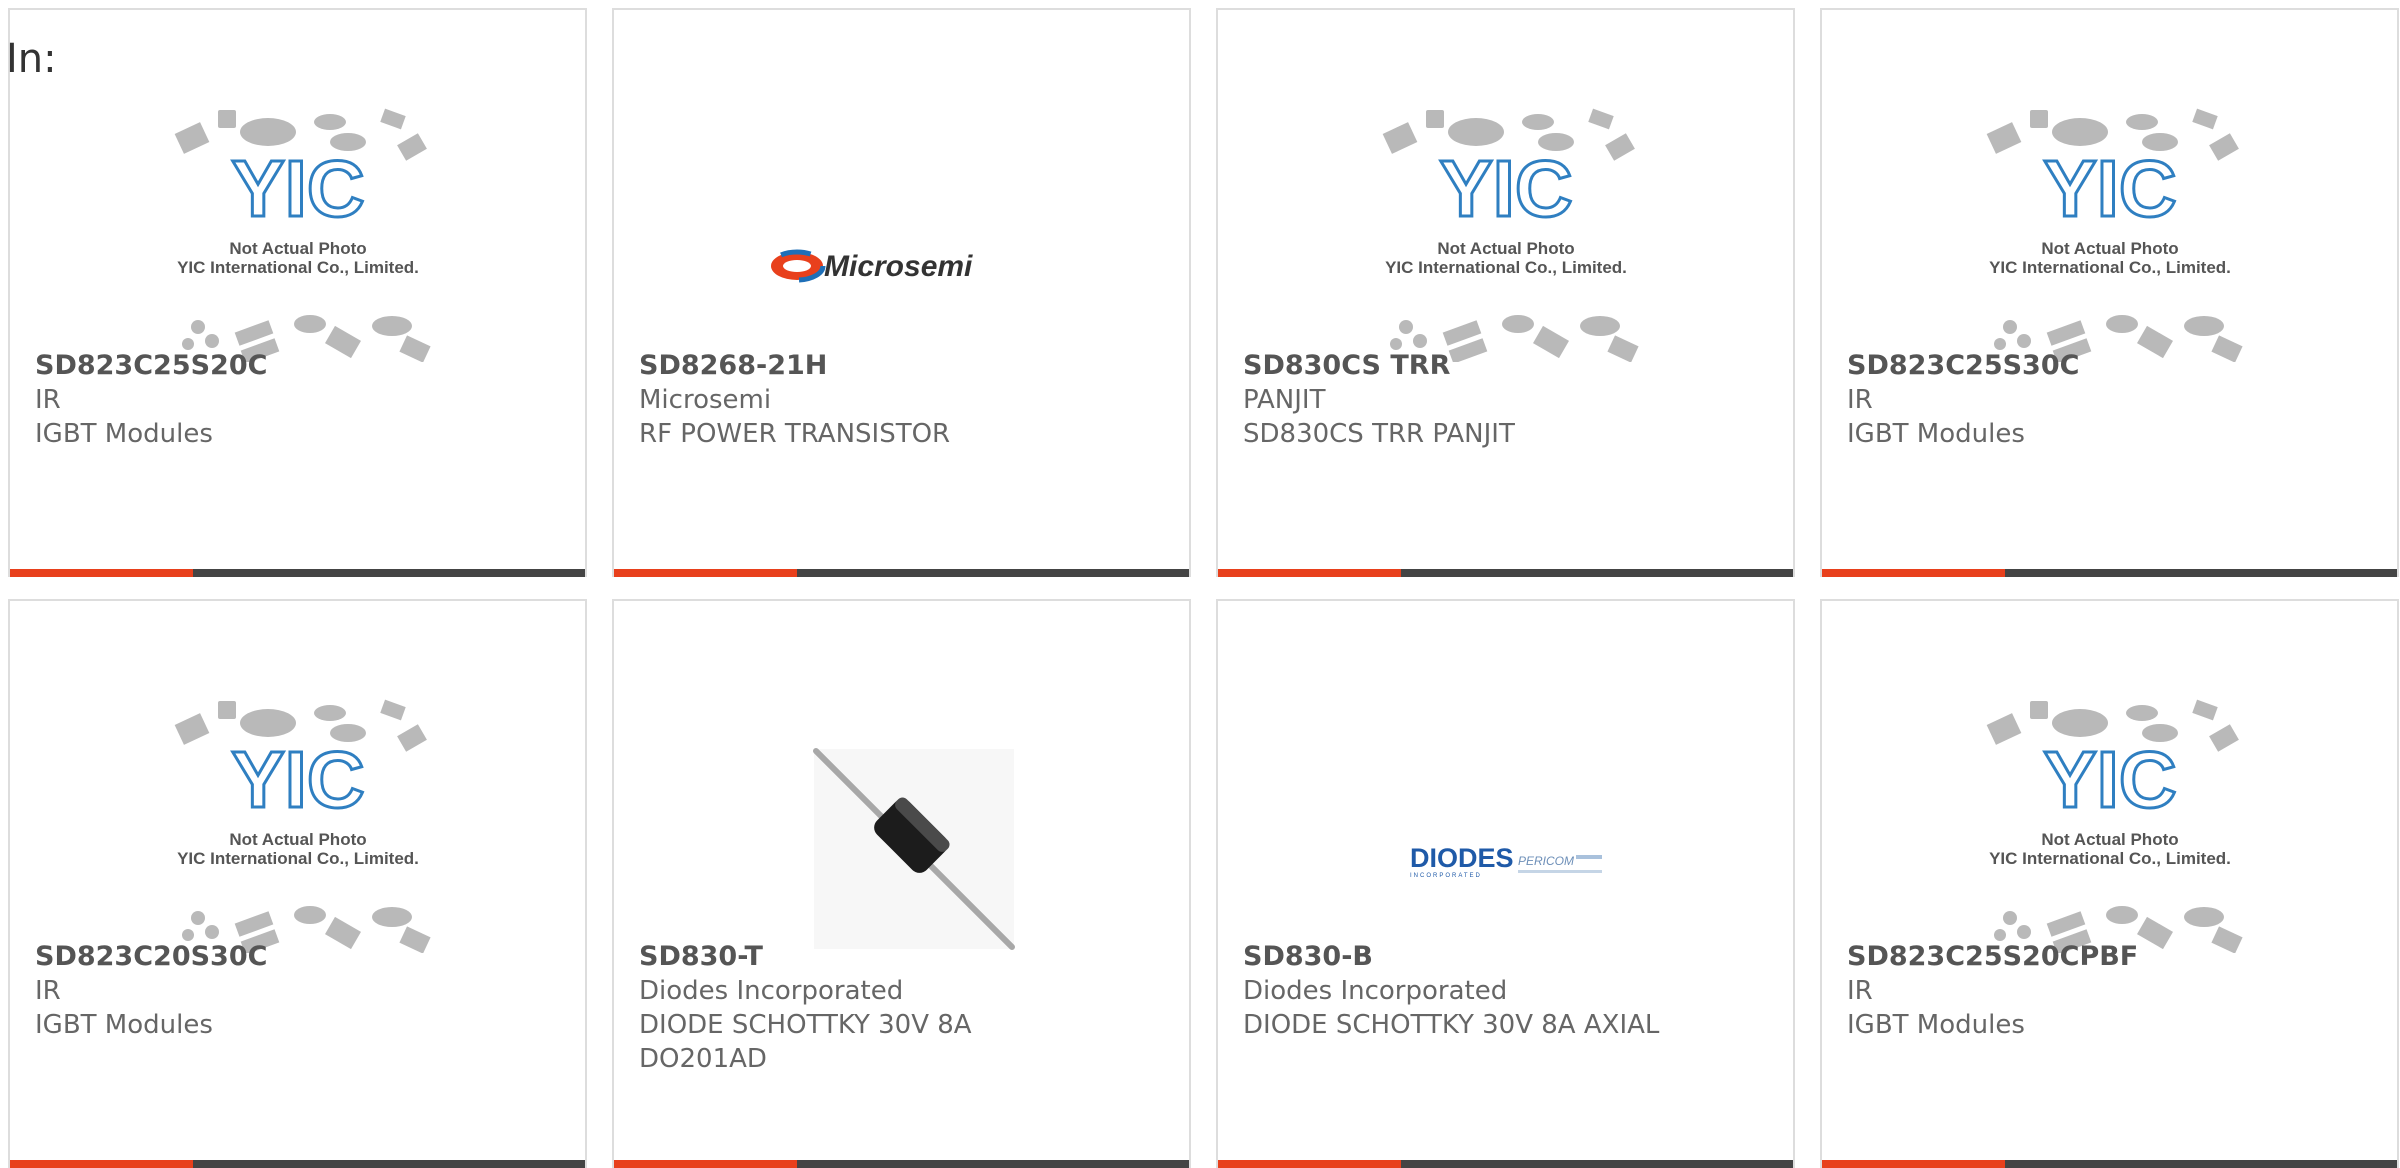 The image size is (2400, 1168). Describe the element at coordinates (2114, 400) in the screenshot. I see `product-info: SD823C25S30C IR IGBT Modules` at that location.